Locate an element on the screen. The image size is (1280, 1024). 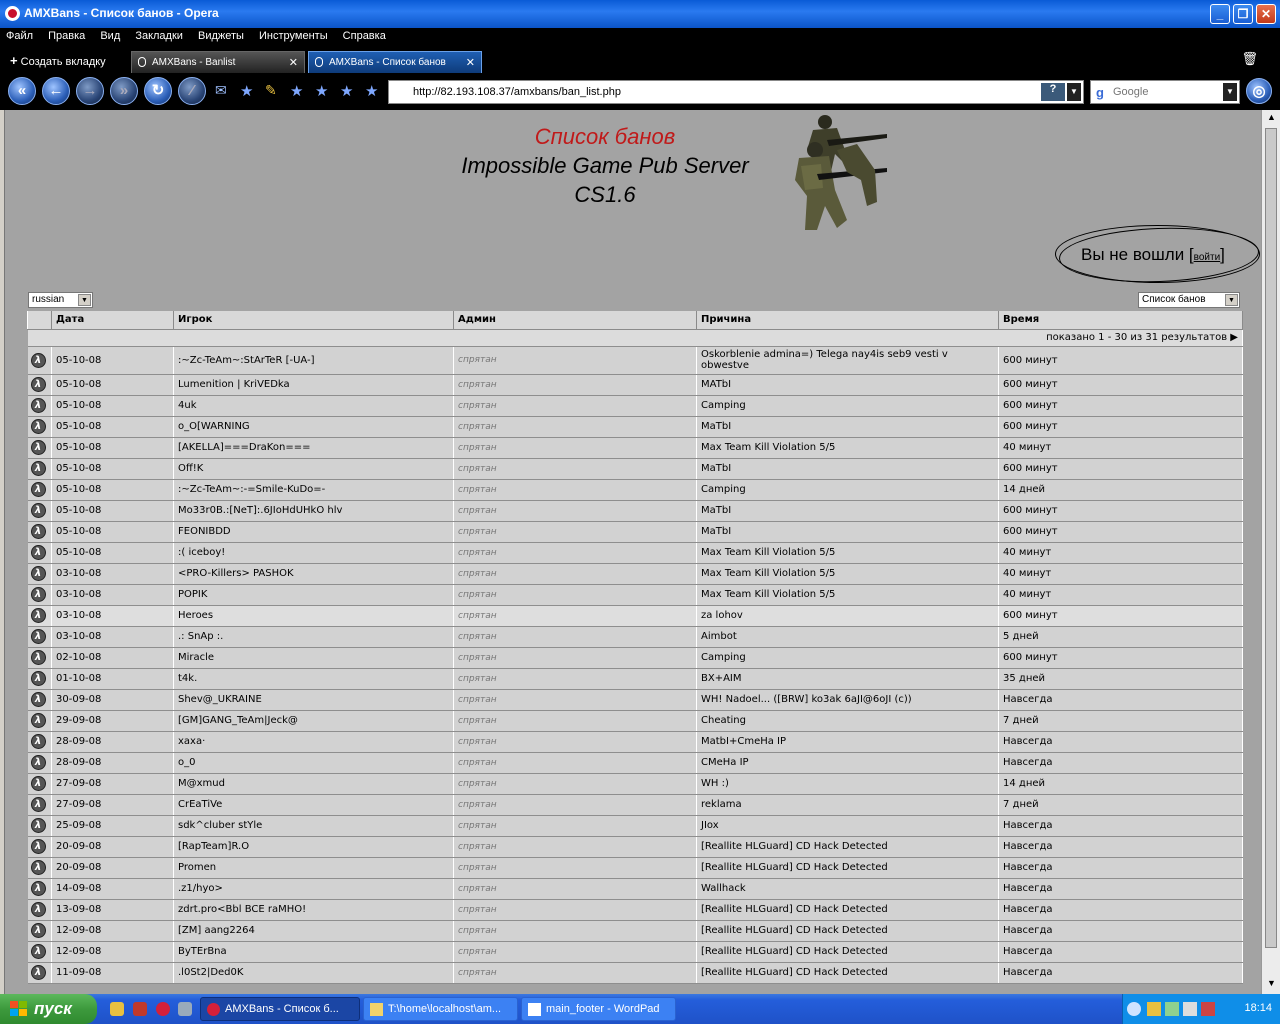
rewind-icon: « is located at coordinates (22, 91).